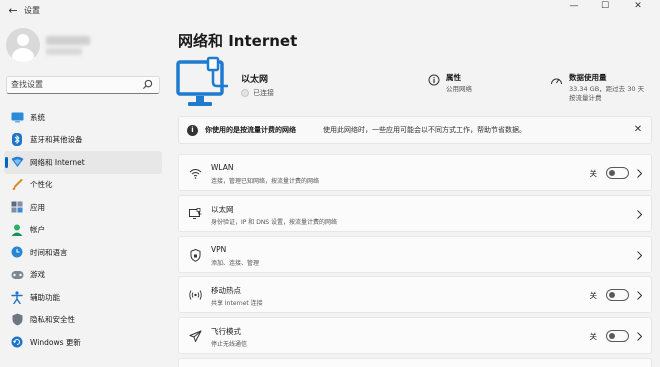  I want to click on properties-title: 属性, so click(453, 77).